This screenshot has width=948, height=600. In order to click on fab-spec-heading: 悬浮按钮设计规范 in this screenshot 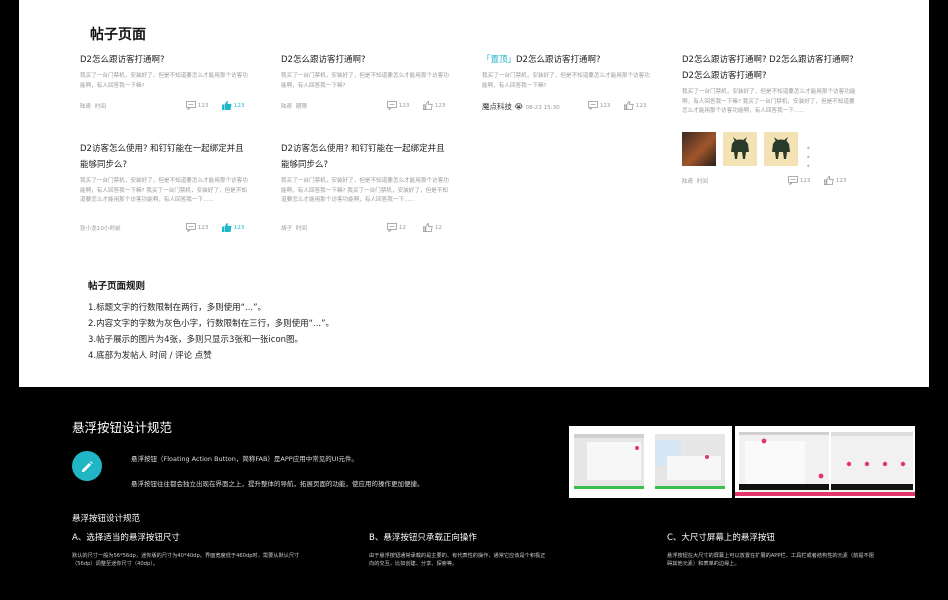, I will do `click(106, 519)`.